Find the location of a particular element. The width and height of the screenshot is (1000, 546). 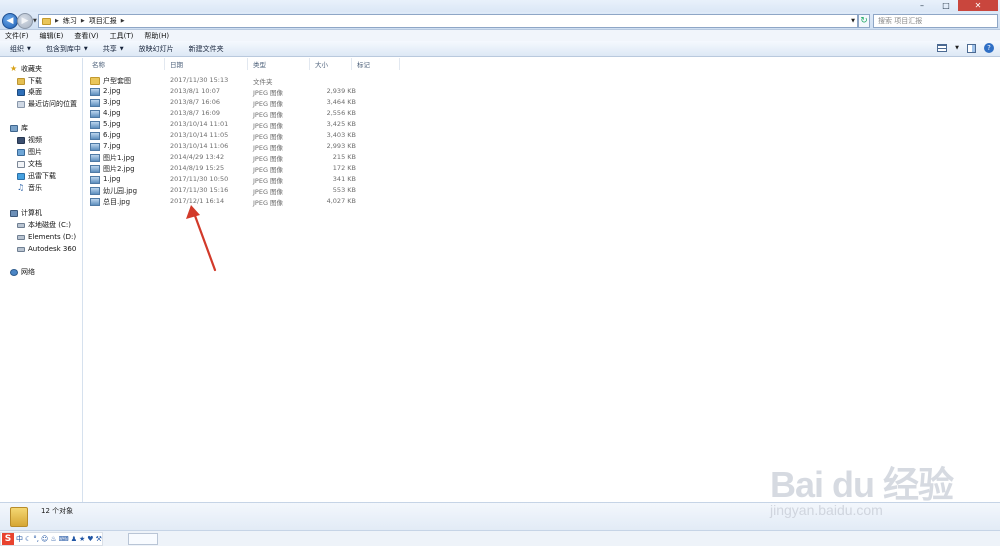

sidebar-item-label: 迅雷下载 is located at coordinates (42, 176).